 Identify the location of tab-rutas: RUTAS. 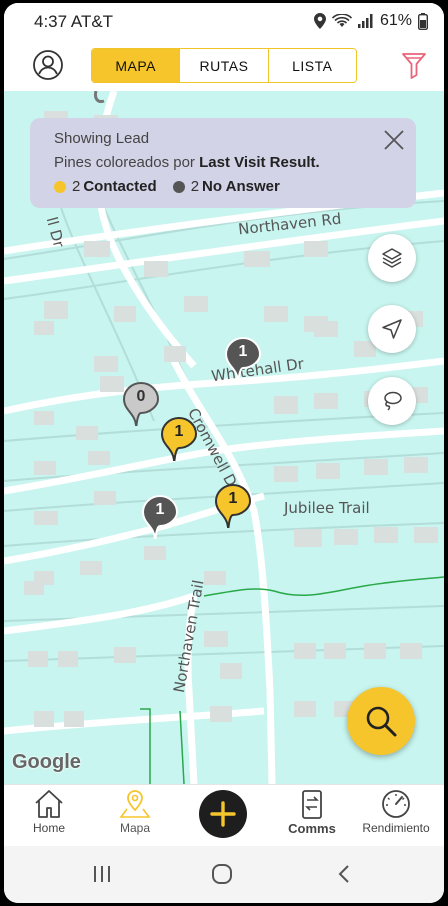
(223, 65).